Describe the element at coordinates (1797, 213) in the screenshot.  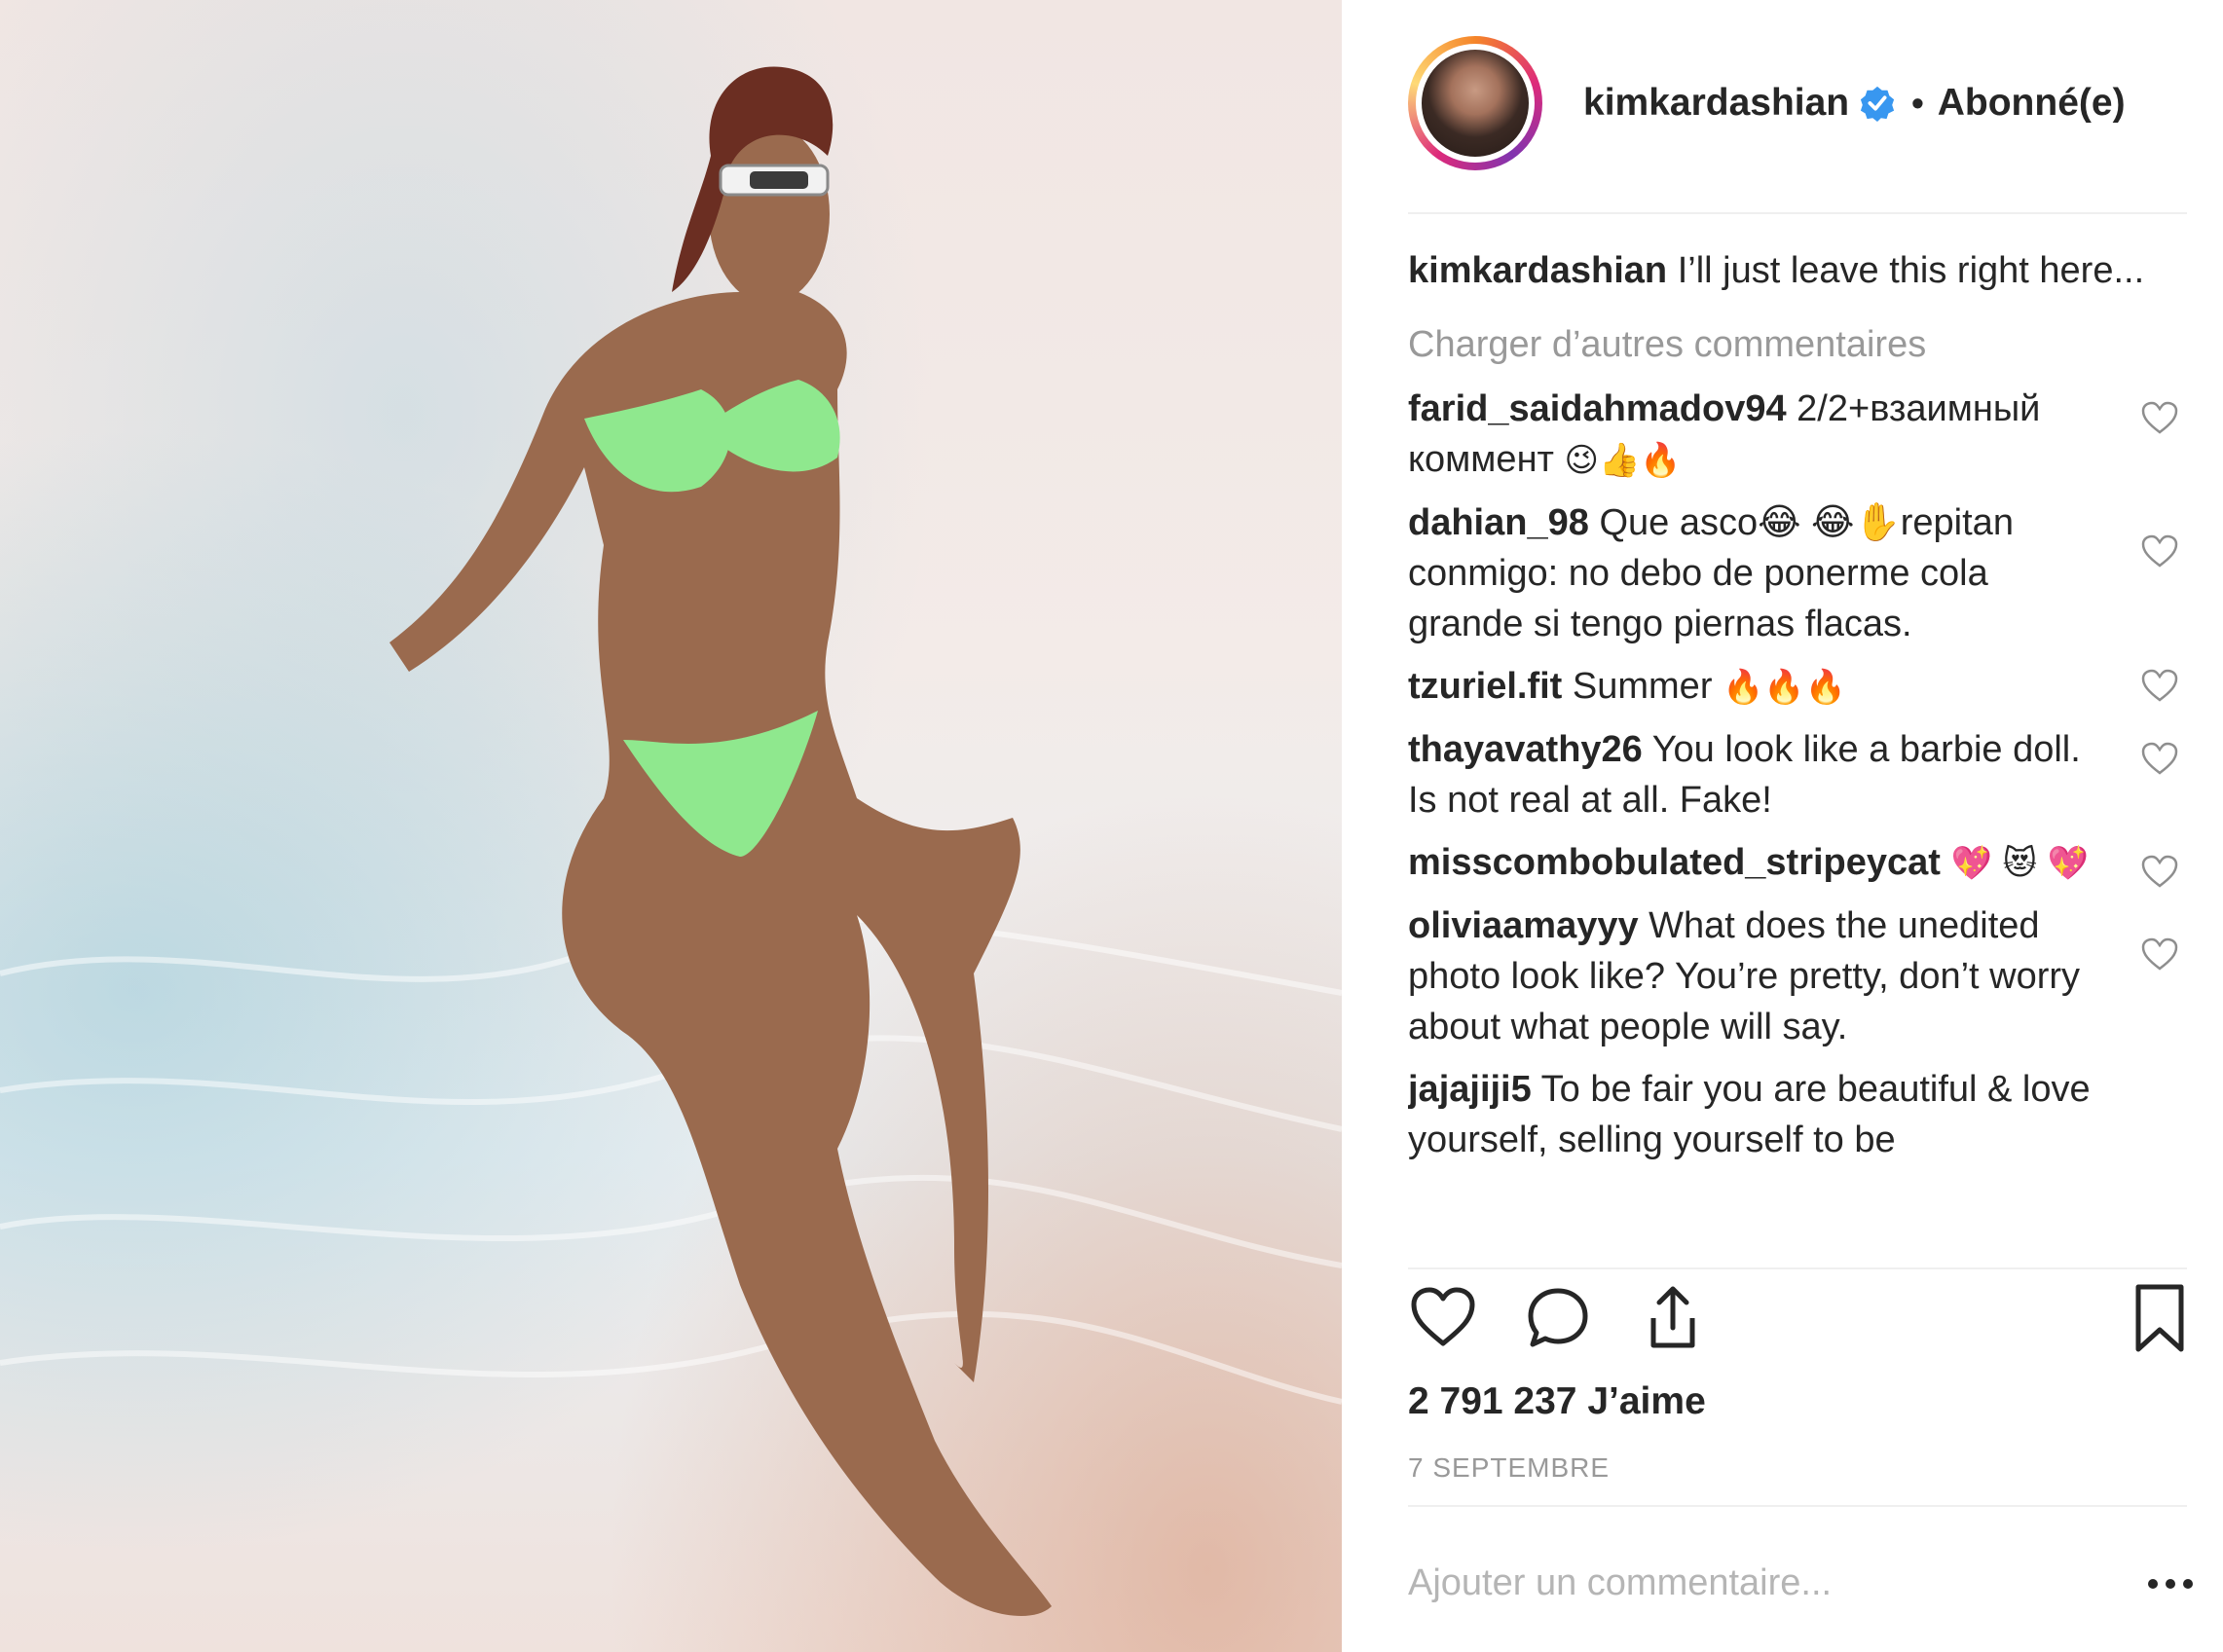
I see `header-divider` at that location.